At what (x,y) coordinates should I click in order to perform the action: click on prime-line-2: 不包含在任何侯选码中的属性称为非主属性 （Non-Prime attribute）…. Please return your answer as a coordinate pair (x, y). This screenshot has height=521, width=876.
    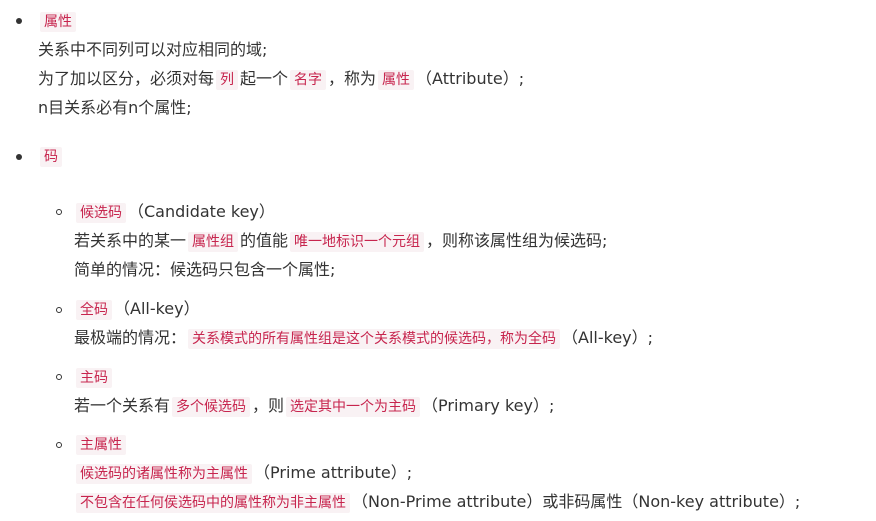
    Looking at the image, I should click on (437, 502).